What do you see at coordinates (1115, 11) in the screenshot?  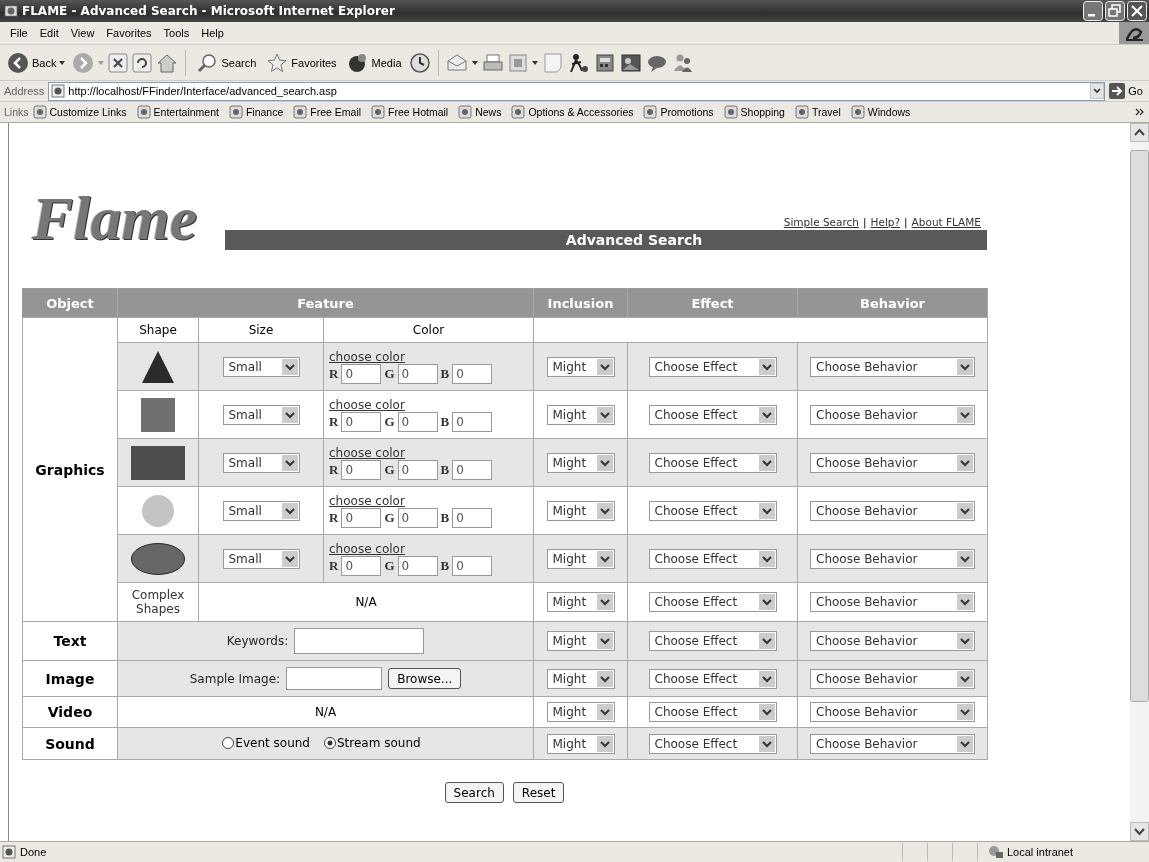 I see `restore-button` at bounding box center [1115, 11].